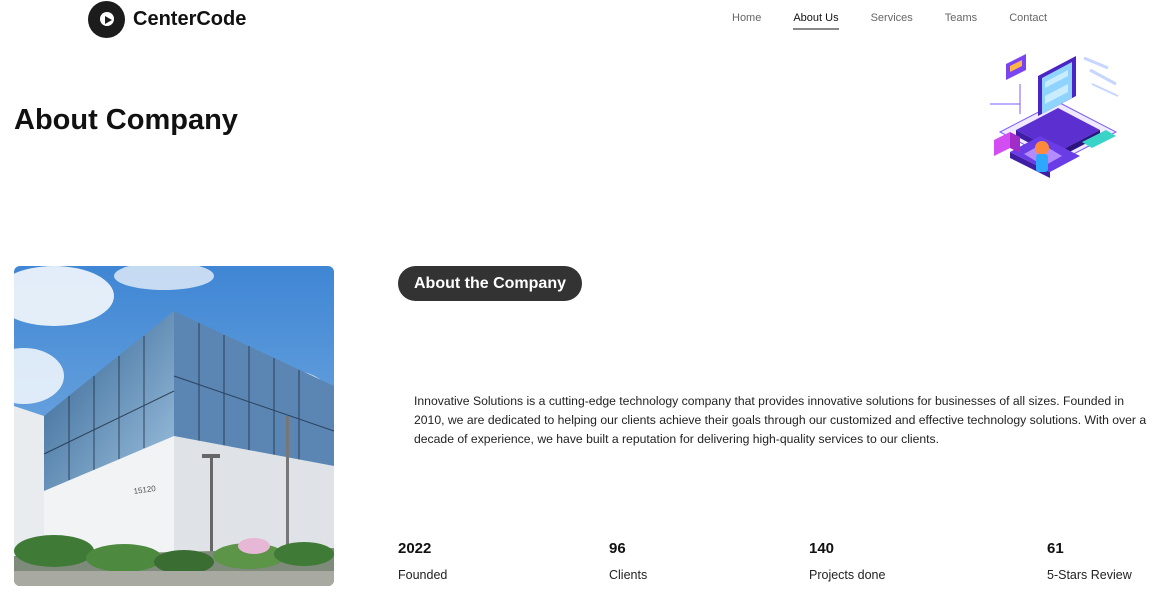  I want to click on page-title: About Company, so click(126, 120).